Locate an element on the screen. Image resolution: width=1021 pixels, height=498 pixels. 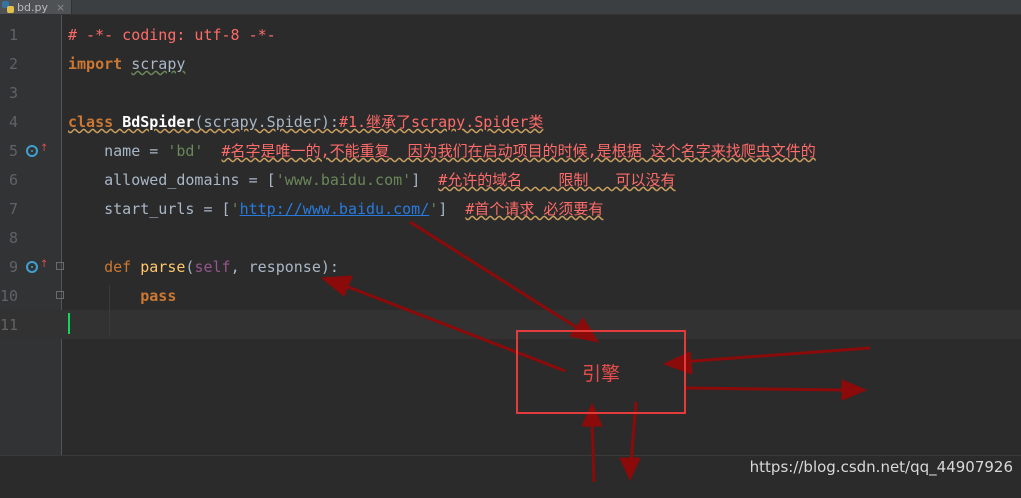
engine-label: 引擎 is located at coordinates (600, 373).